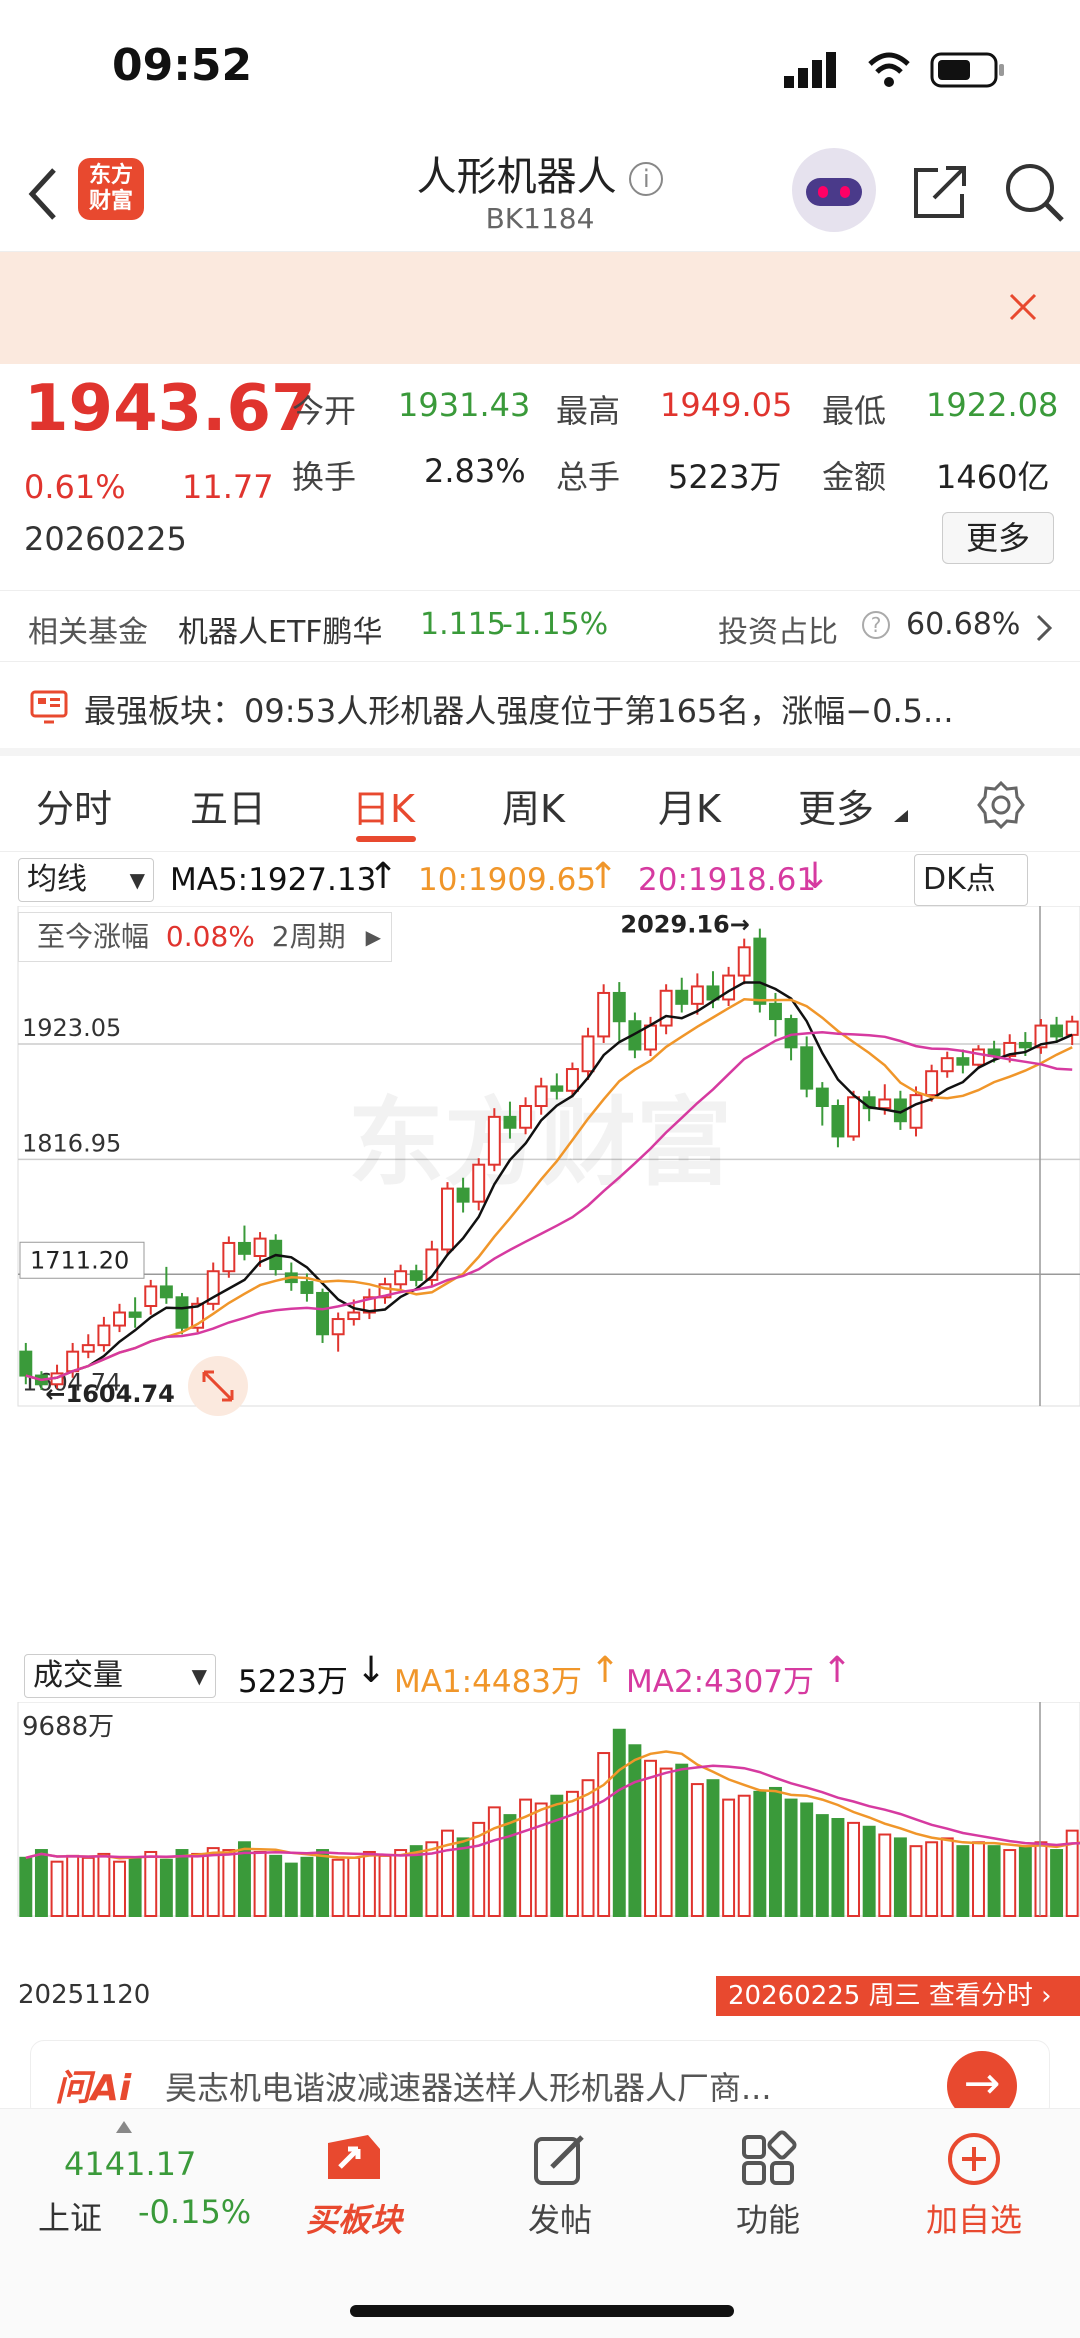 The height and width of the screenshot is (2338, 1080). What do you see at coordinates (836, 805) in the screenshot?
I see `tab-more: 更多` at bounding box center [836, 805].